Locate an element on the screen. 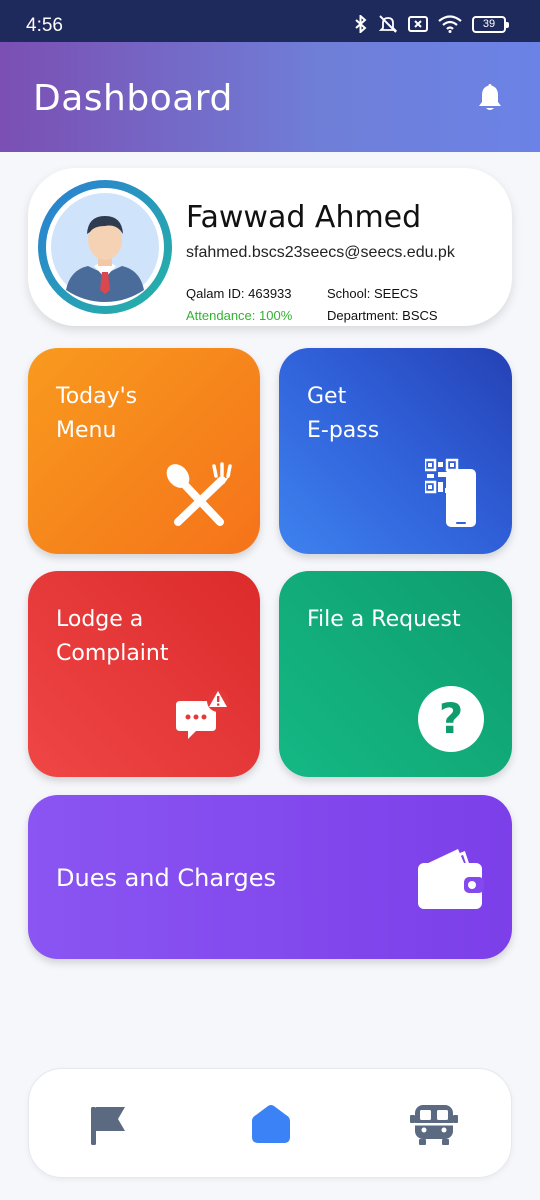  complaint-chat-icon is located at coordinates (202, 714).